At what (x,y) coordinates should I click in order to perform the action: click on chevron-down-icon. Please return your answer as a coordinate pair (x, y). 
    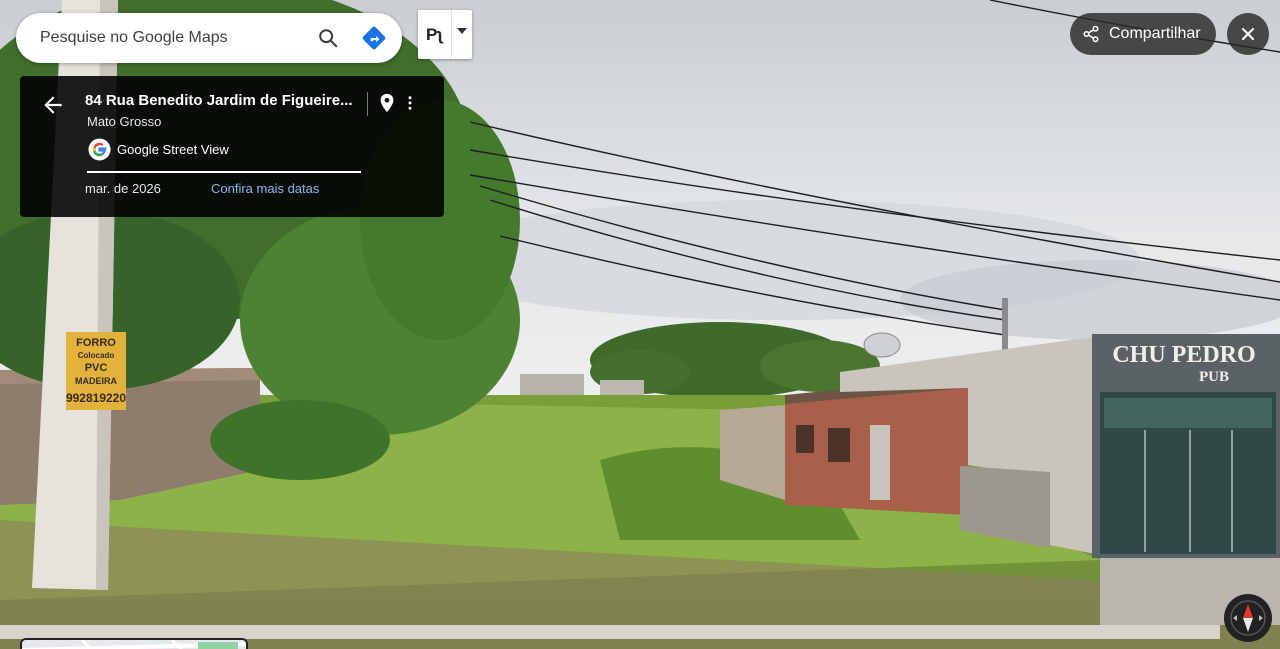
    Looking at the image, I should click on (462, 31).